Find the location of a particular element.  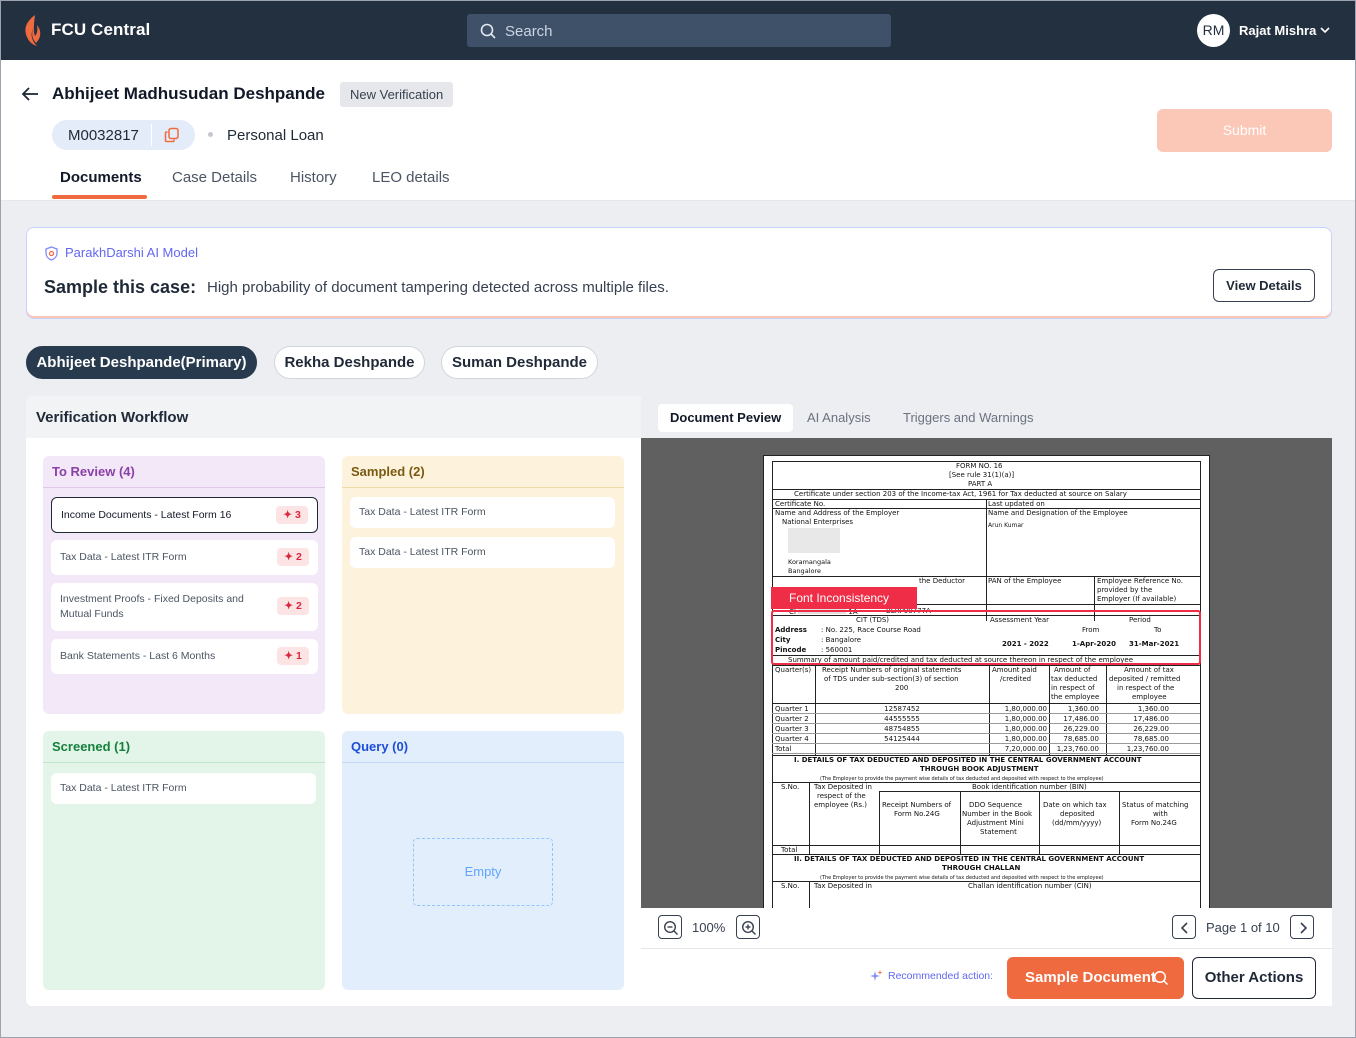

form-tax-dep3: employee (Rs.) is located at coordinates (840, 805).